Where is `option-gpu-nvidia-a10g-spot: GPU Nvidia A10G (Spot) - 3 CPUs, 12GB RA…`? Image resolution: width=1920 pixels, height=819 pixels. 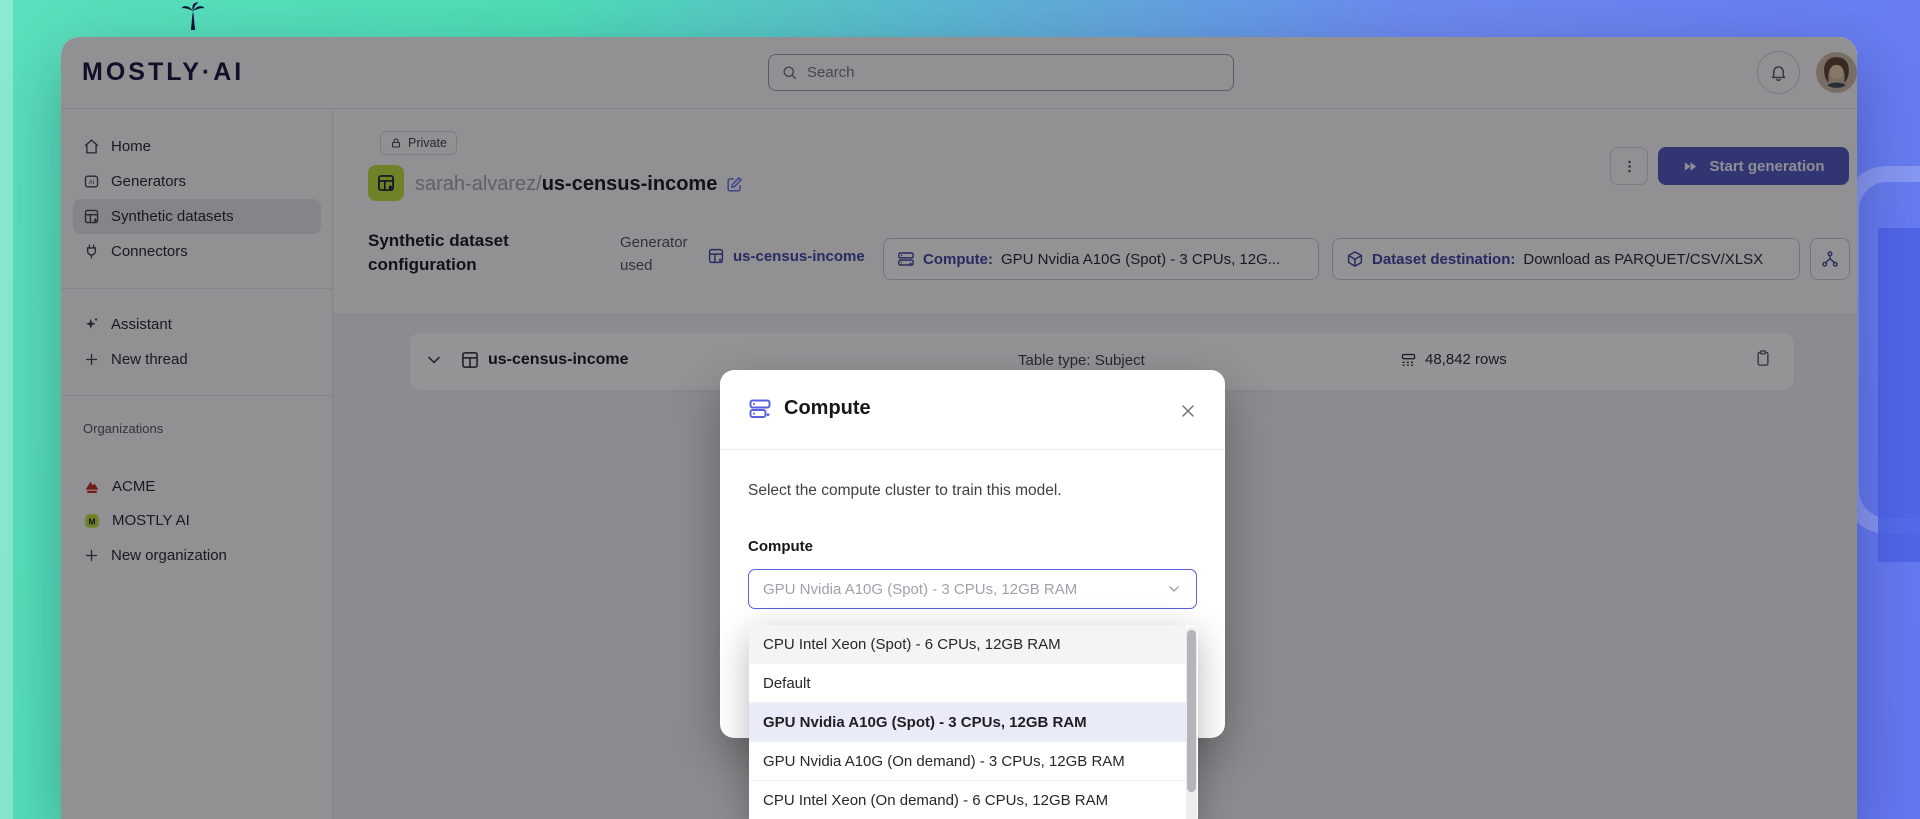
option-gpu-nvidia-a10g-spot: GPU Nvidia A10G (Spot) - 3 CPUs, 12GB RA… is located at coordinates (967, 722).